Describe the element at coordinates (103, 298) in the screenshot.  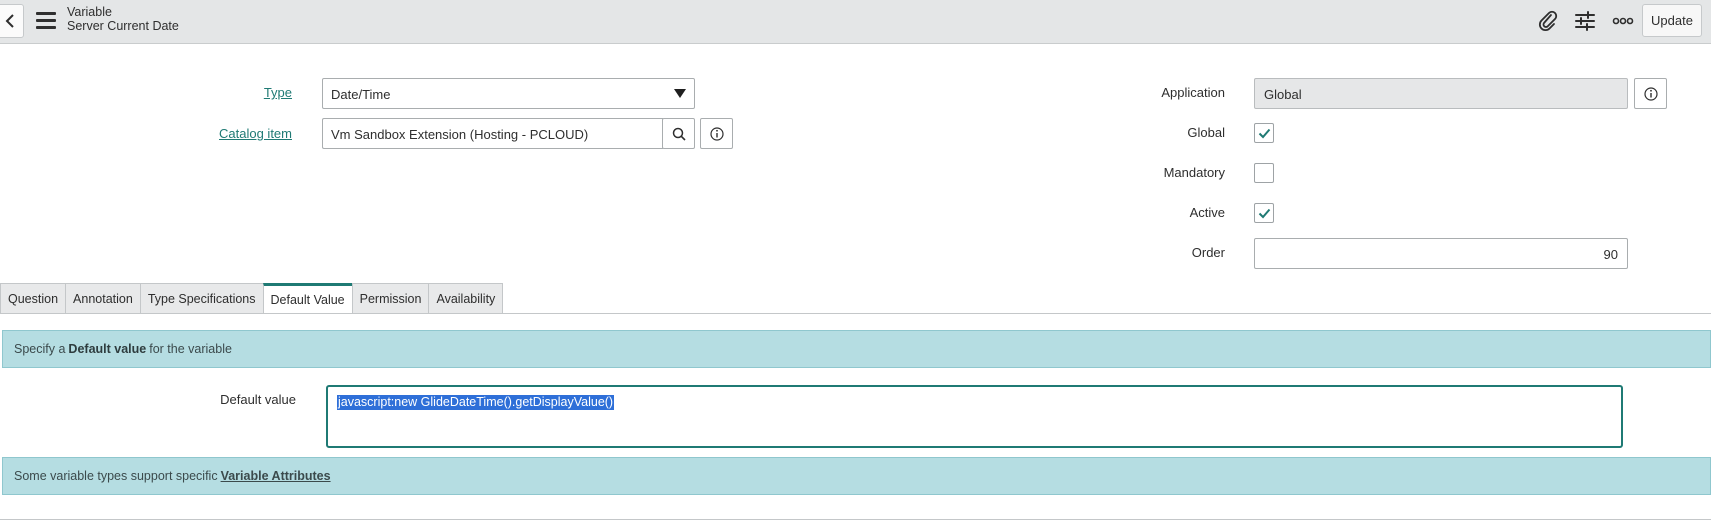
I see `tab-annotation: Annotation` at that location.